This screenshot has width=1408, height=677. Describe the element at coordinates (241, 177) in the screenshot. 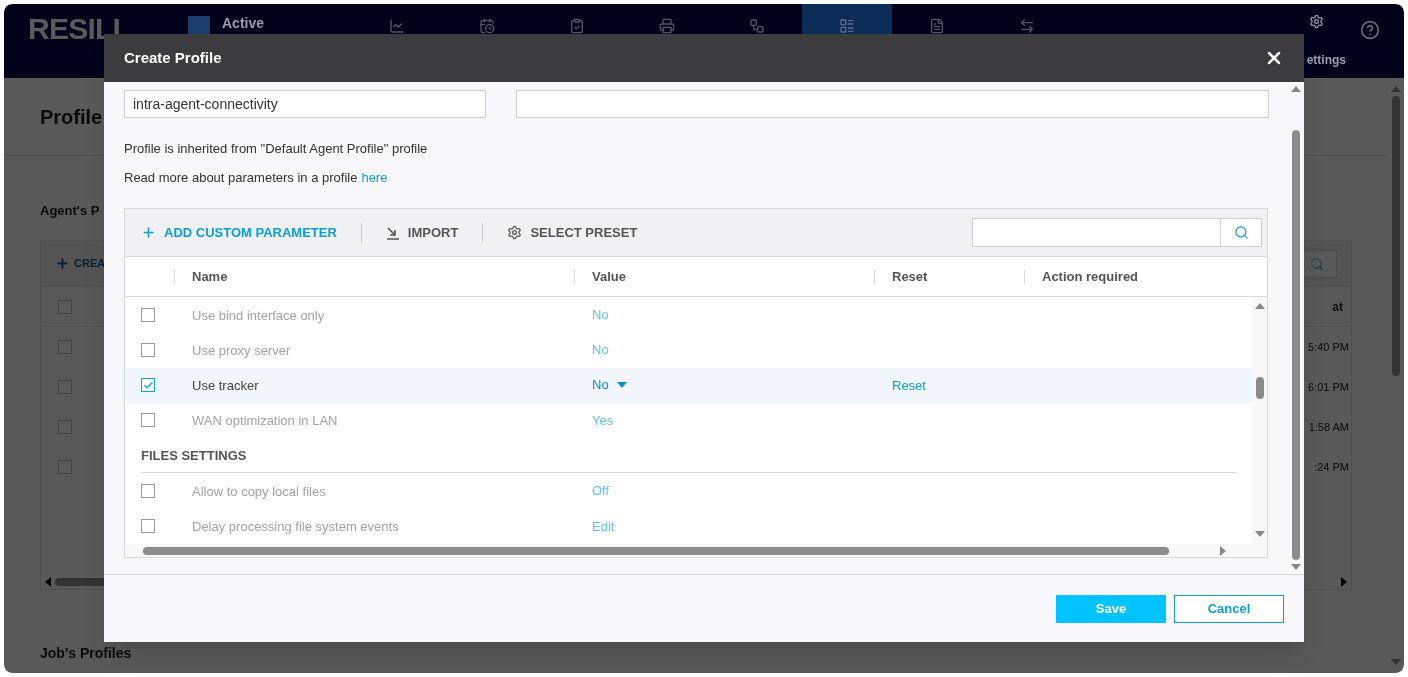

I see `info-text: Read more about parameters in a profile` at that location.